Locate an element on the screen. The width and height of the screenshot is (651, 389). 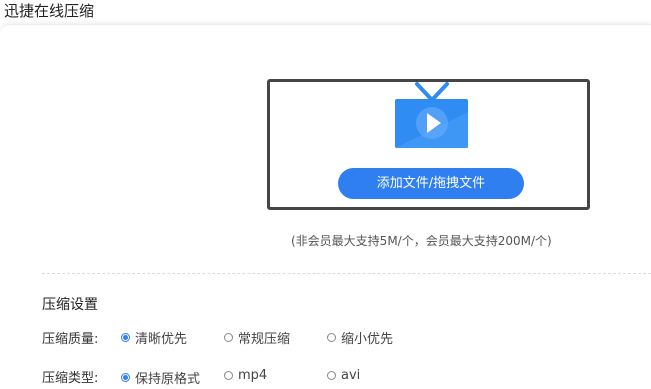
quality-option-normal: 常规压缩 is located at coordinates (257, 337).